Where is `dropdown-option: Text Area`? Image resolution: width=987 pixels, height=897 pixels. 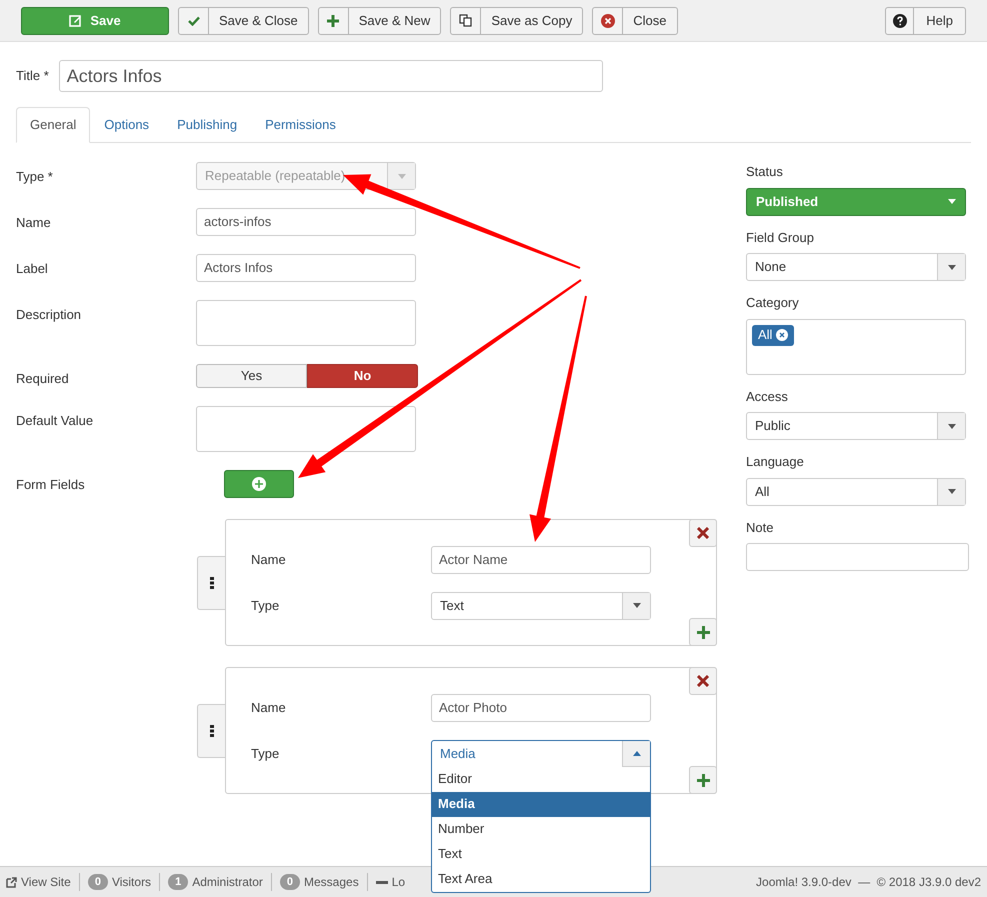
dropdown-option: Text Area is located at coordinates (541, 879).